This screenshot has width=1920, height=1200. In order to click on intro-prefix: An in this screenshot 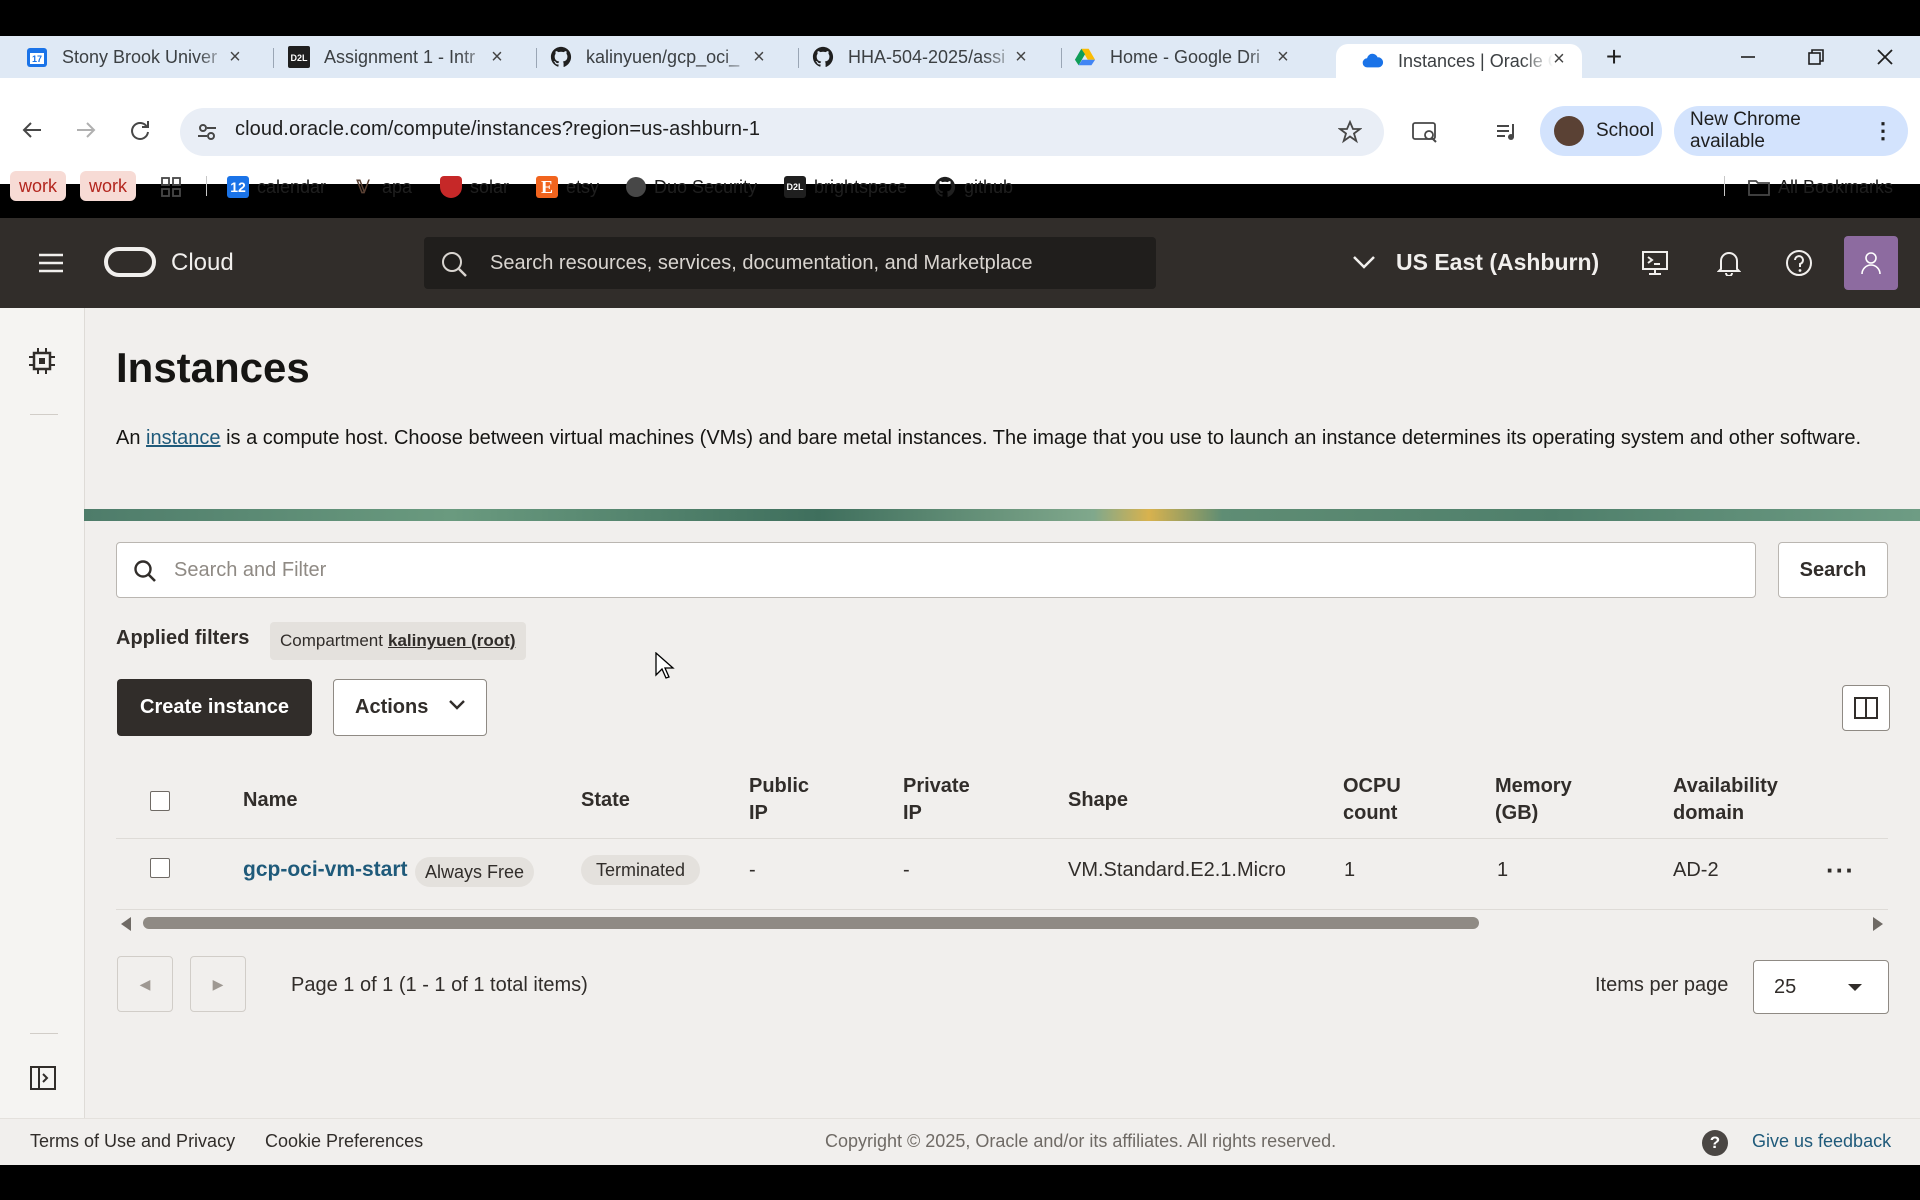, I will do `click(131, 438)`.